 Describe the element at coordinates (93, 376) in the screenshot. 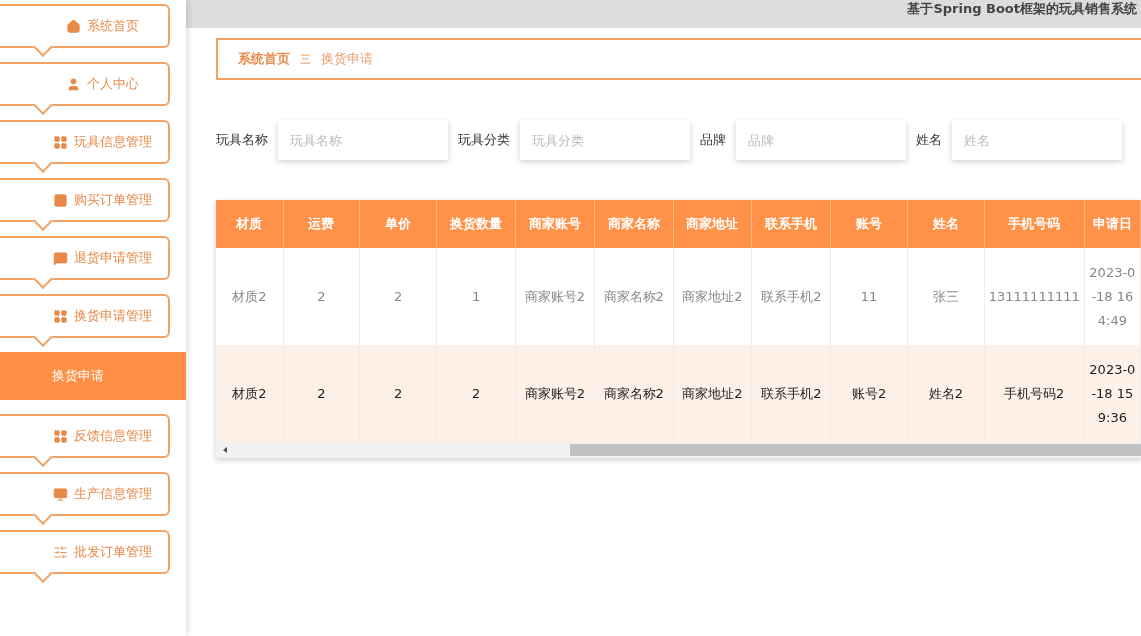

I see `submenu-item: 换货申请` at that location.